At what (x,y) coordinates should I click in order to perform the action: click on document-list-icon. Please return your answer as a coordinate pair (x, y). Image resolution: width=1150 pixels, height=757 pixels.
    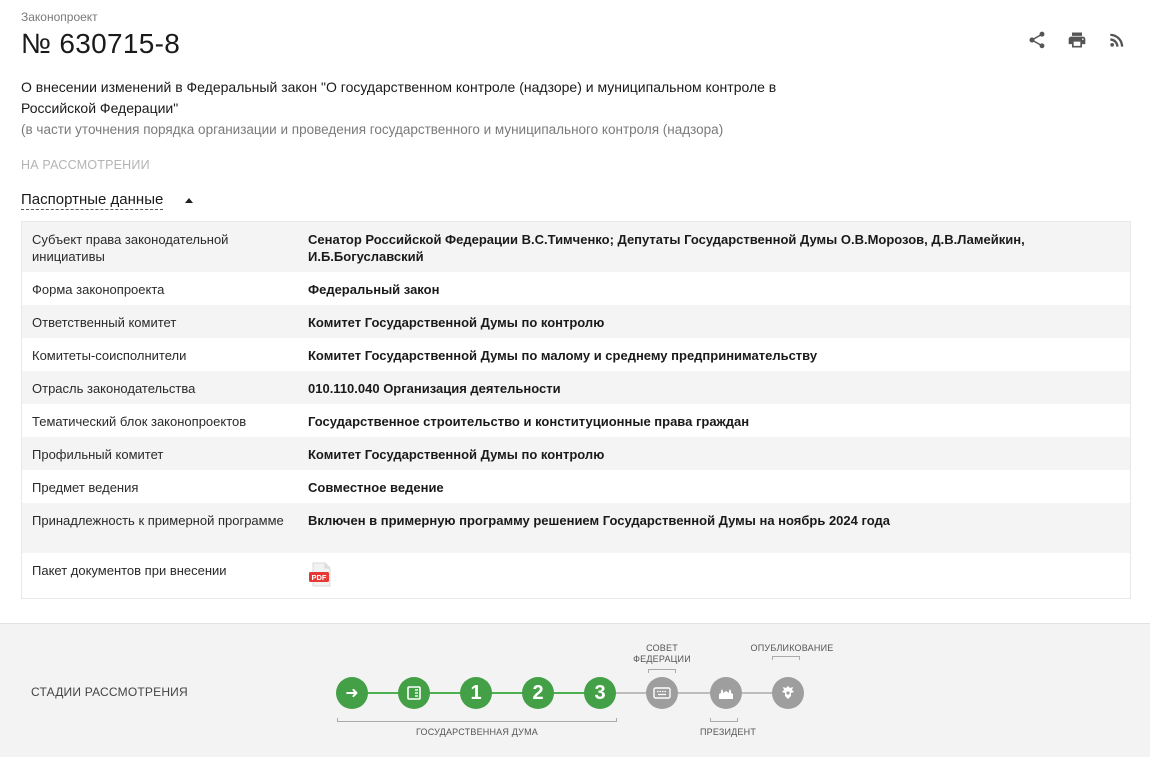
    Looking at the image, I should click on (414, 693).